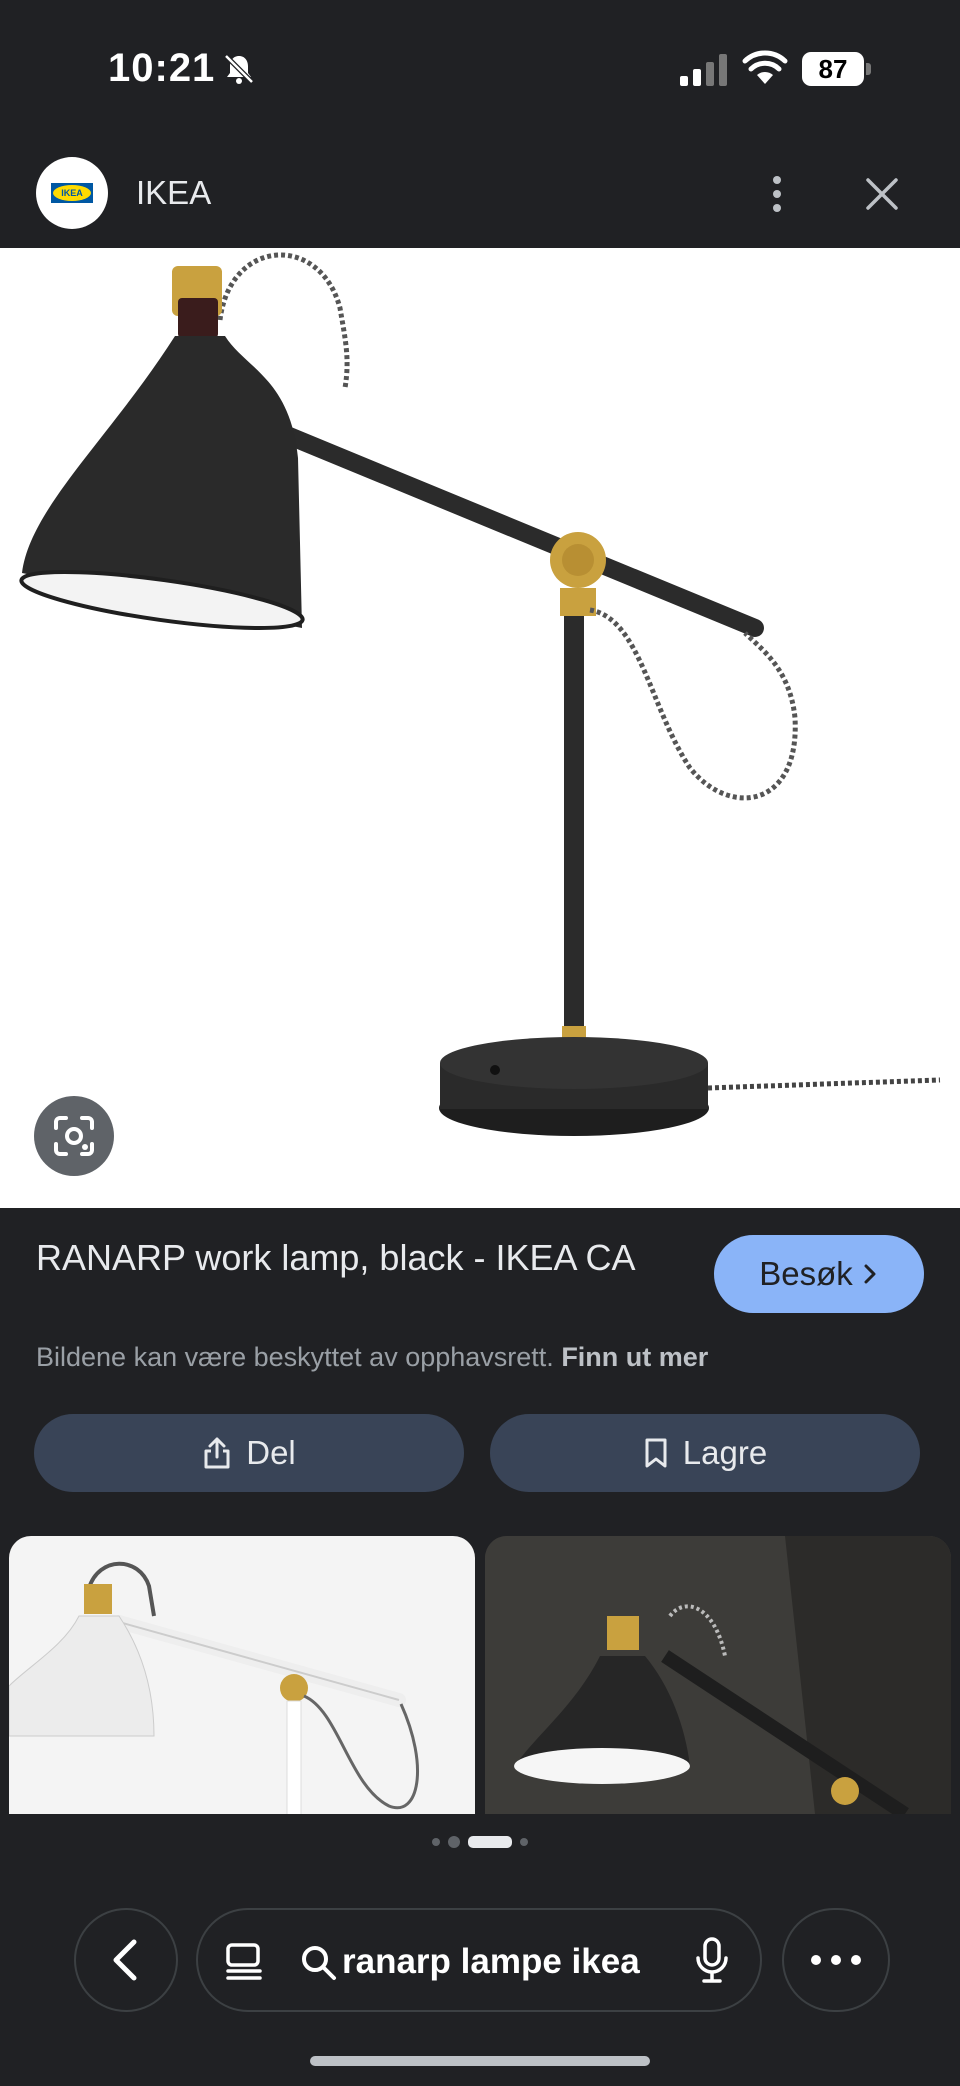 The height and width of the screenshot is (2086, 960). Describe the element at coordinates (634, 1357) in the screenshot. I see `learn-more-link: Finn ut mer` at that location.